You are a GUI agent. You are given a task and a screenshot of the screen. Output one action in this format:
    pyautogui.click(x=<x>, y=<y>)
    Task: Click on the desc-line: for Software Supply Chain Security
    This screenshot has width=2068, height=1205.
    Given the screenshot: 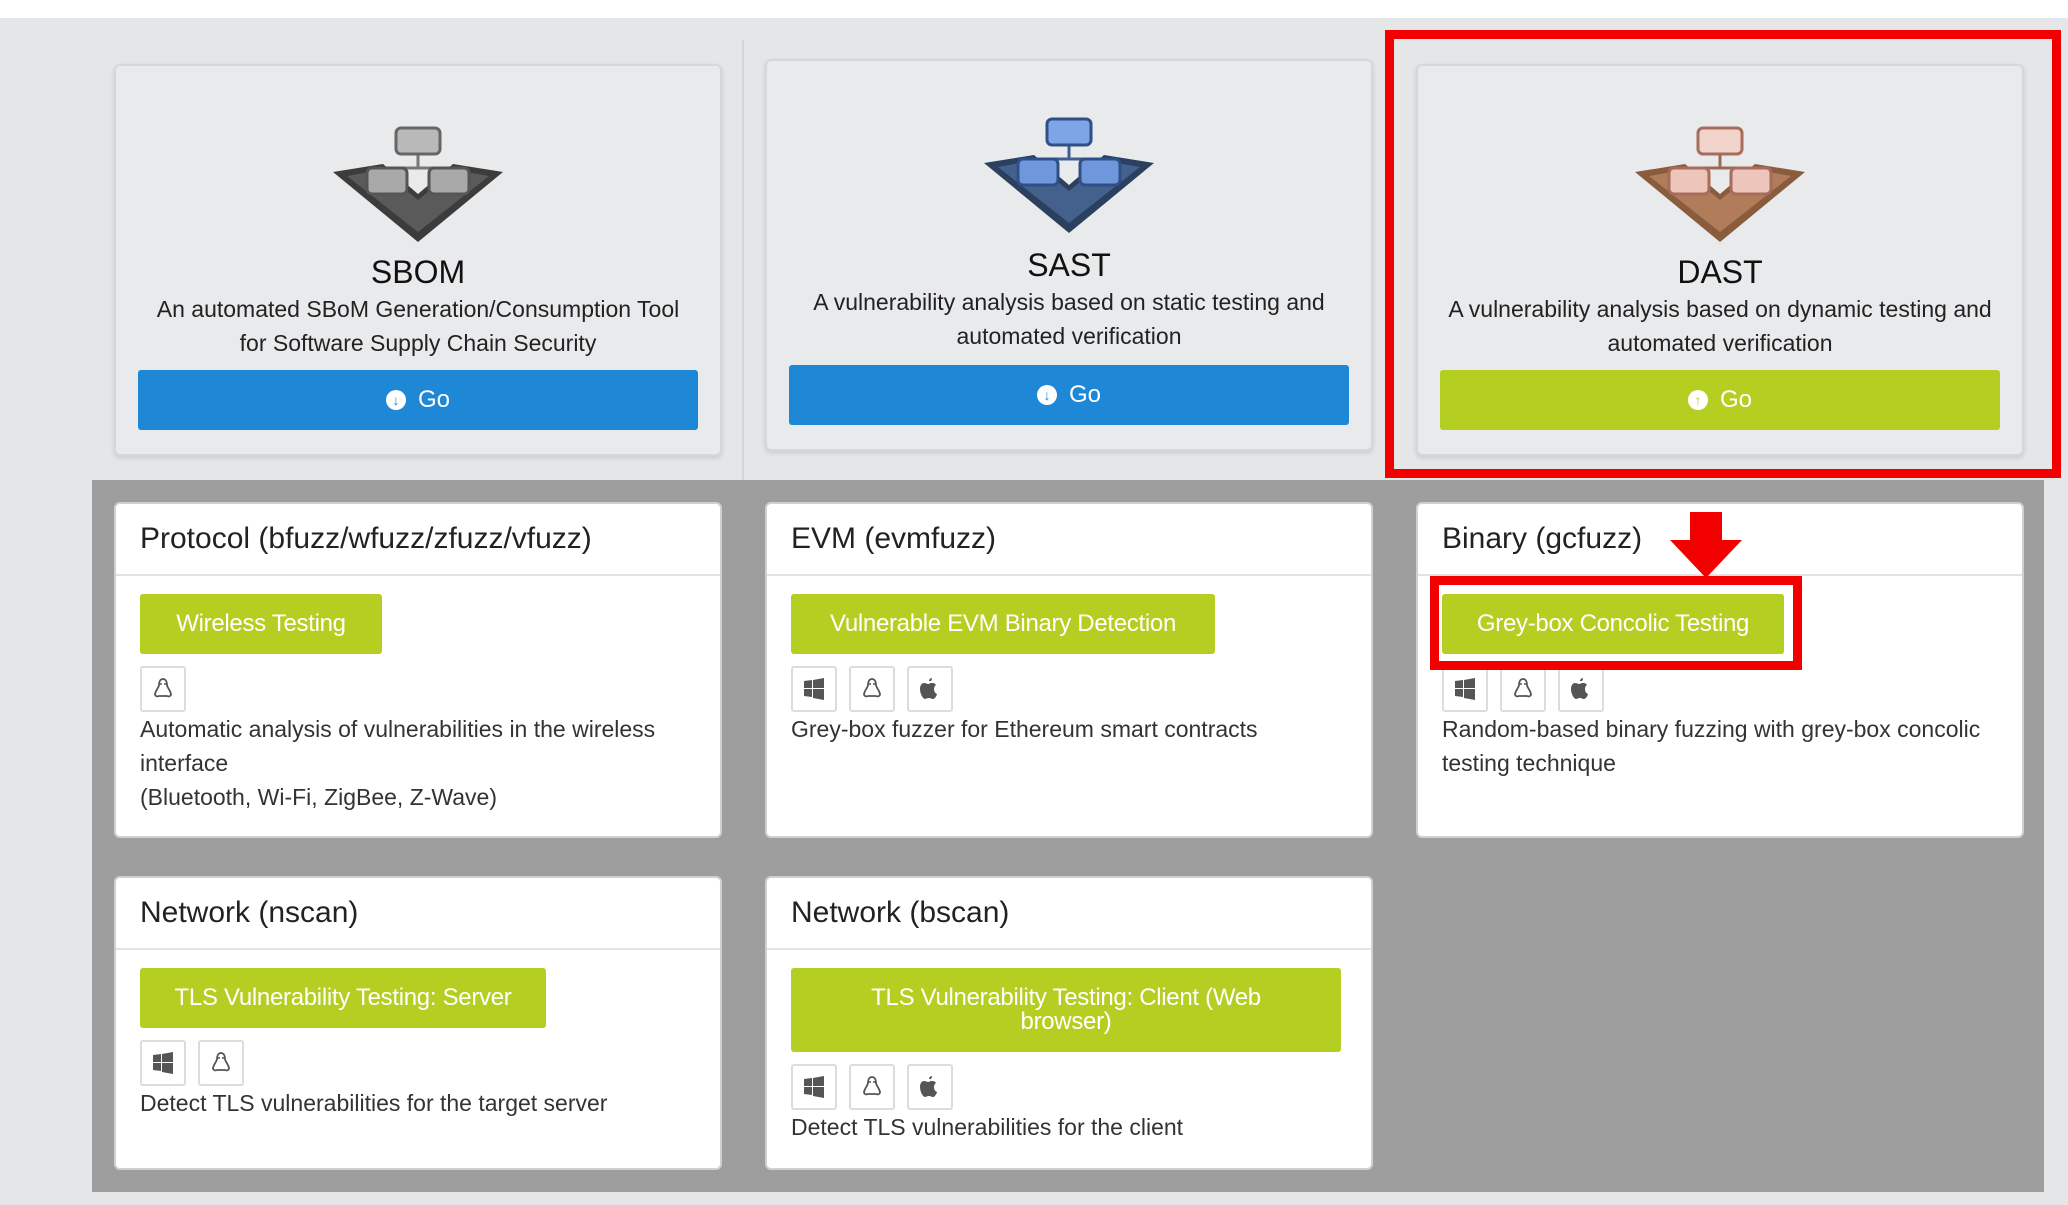 What is the action you would take?
    pyautogui.click(x=418, y=343)
    